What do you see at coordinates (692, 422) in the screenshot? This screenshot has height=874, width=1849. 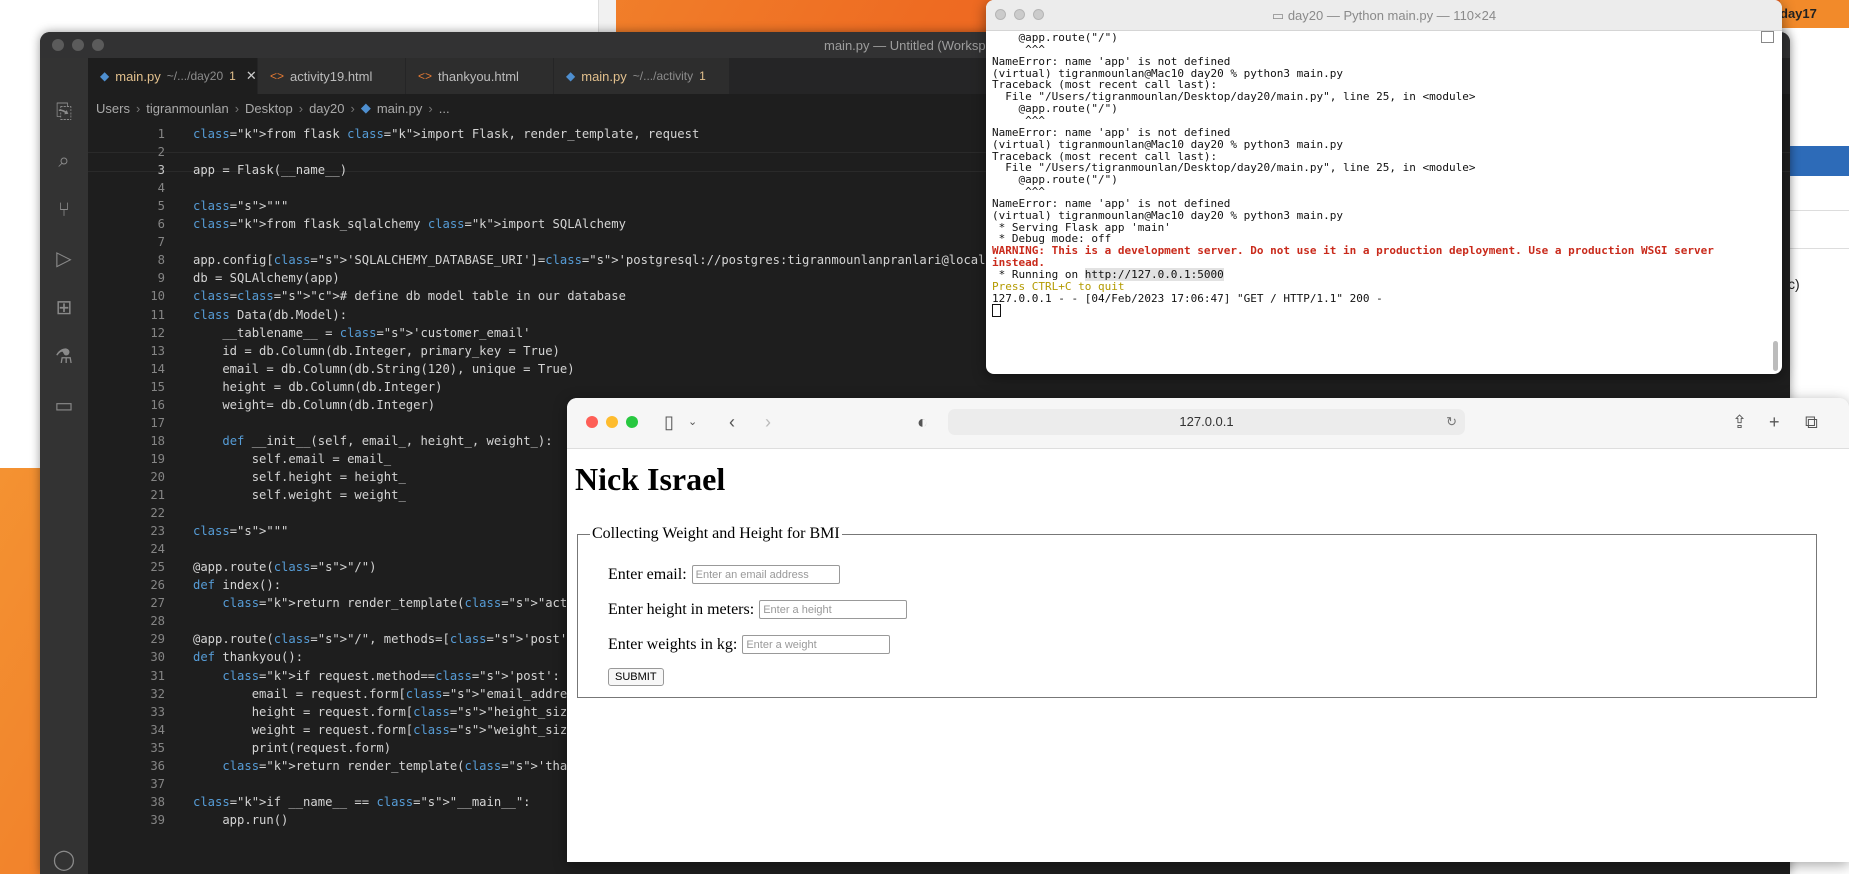 I see `chevron-down-icon: ⌄` at bounding box center [692, 422].